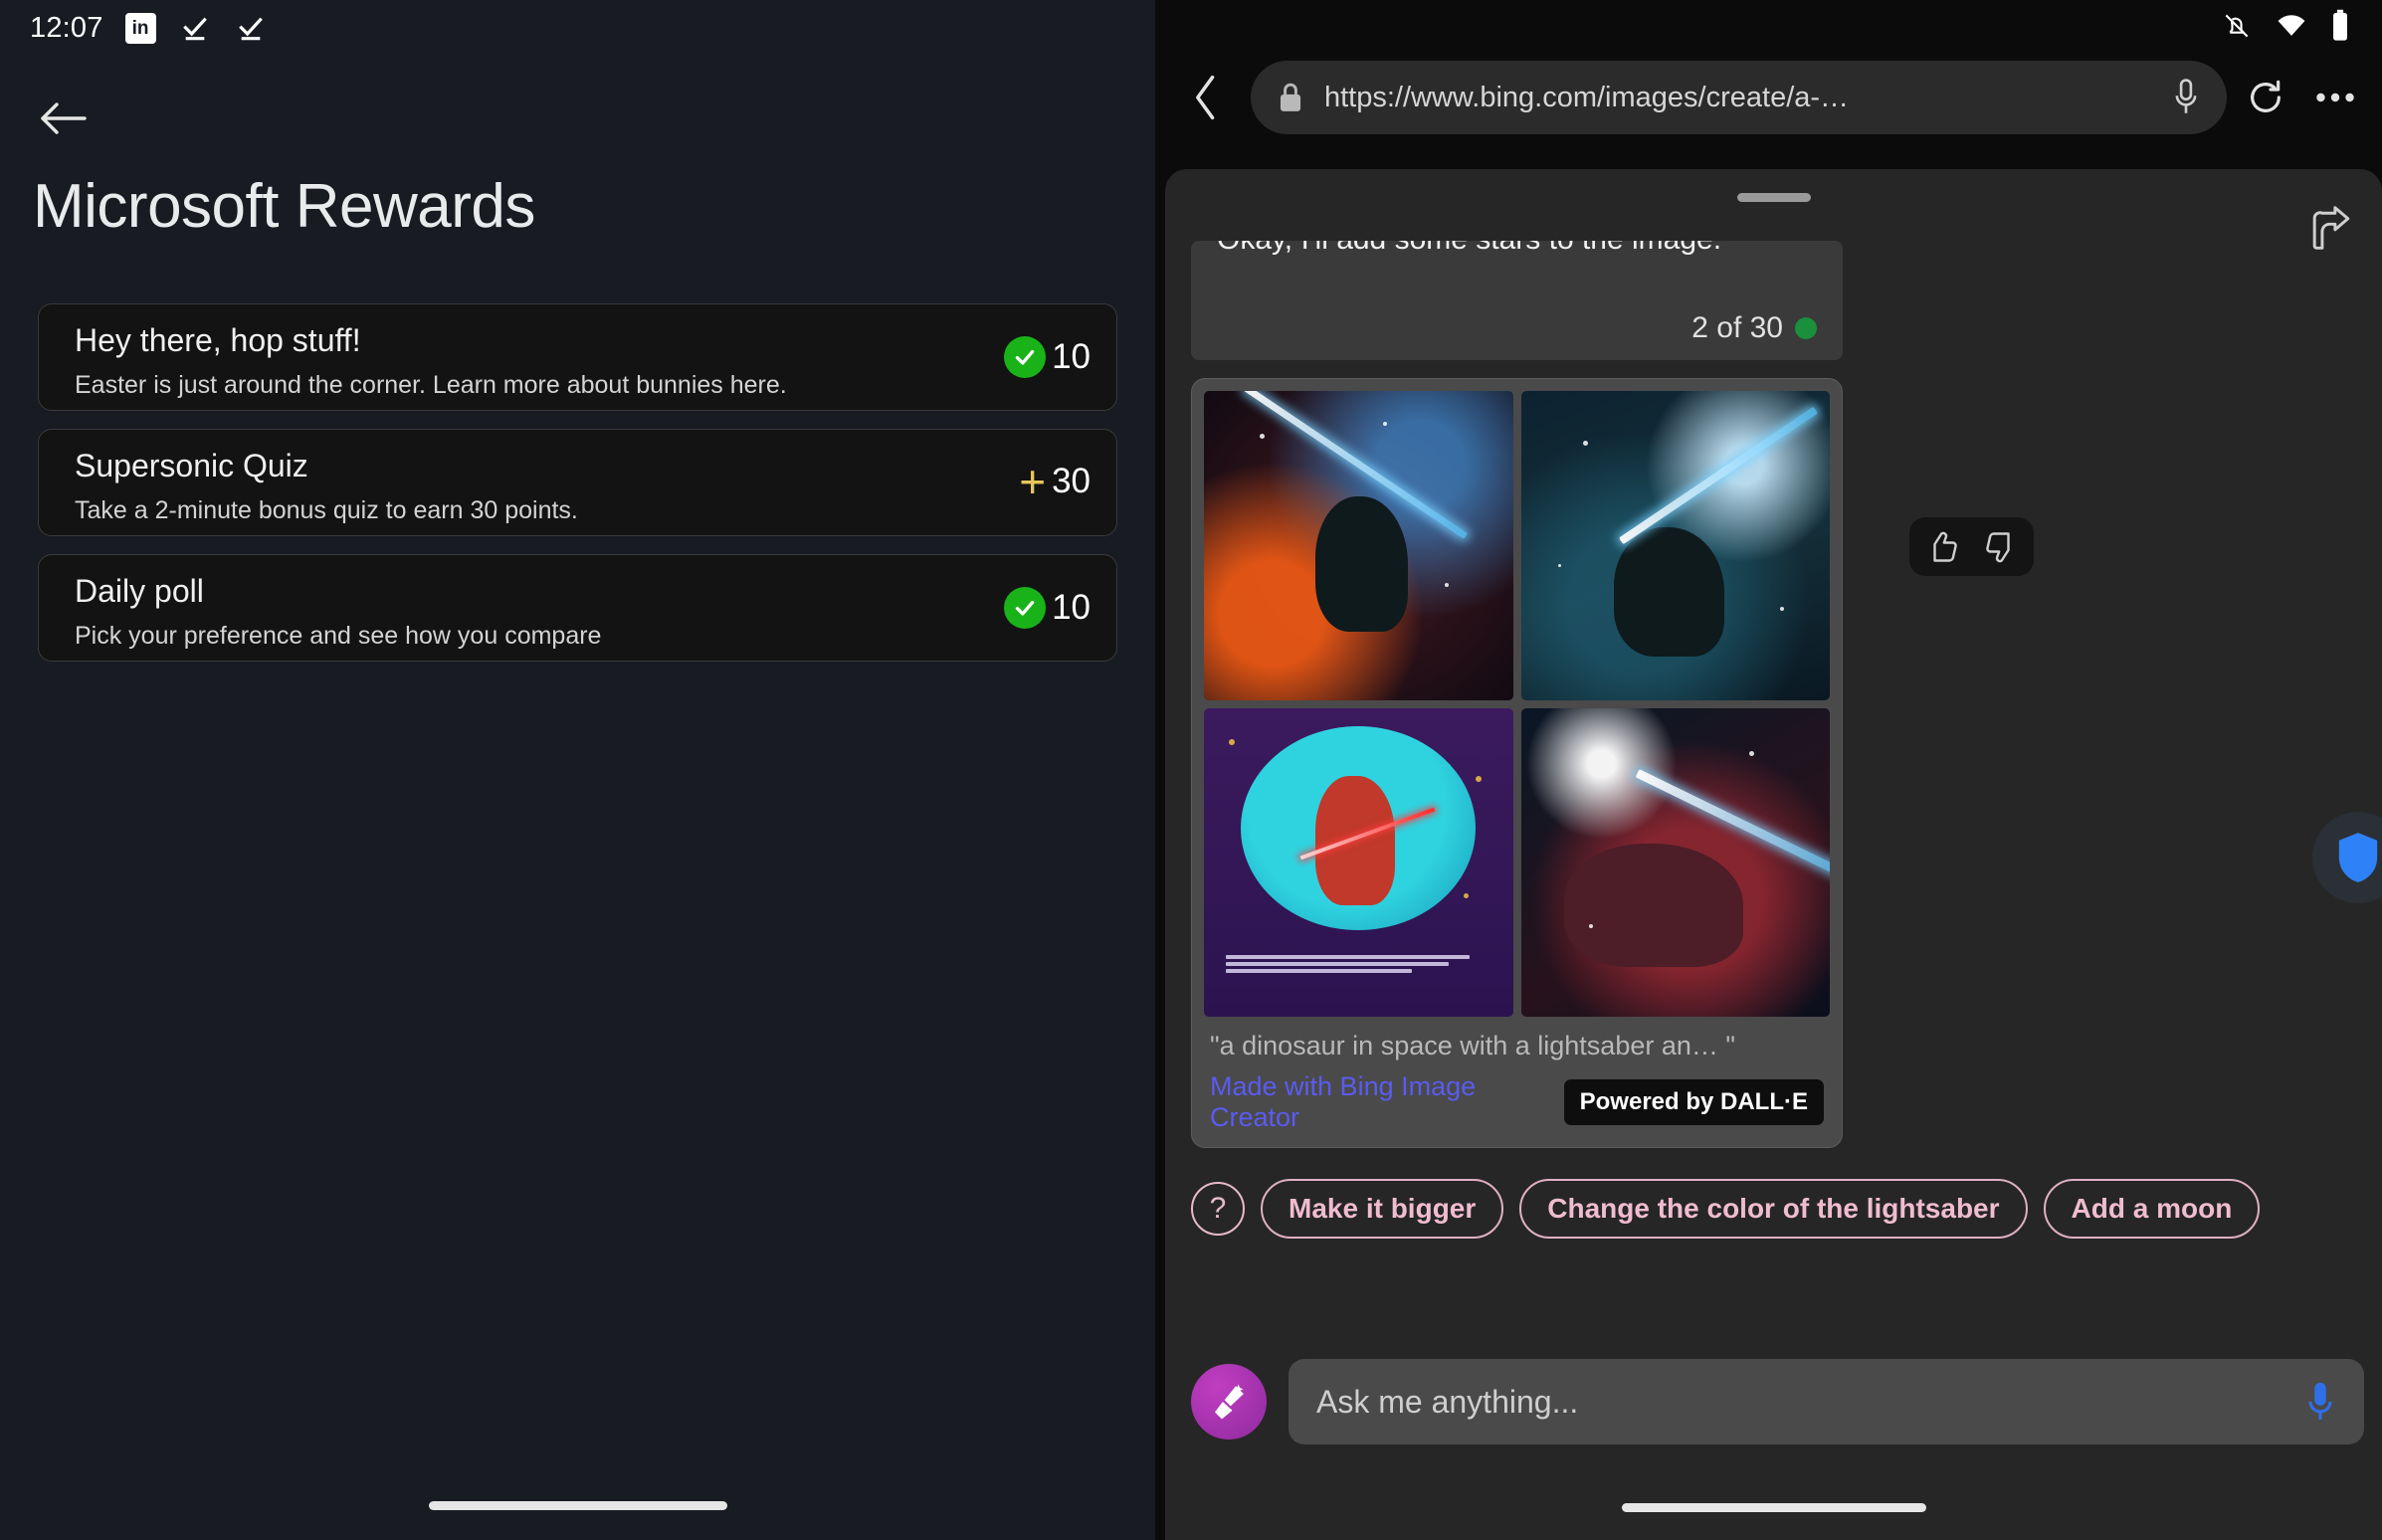 This screenshot has height=1540, width=2382. What do you see at coordinates (1218, 1209) in the screenshot?
I see `help-question-icon: ?` at bounding box center [1218, 1209].